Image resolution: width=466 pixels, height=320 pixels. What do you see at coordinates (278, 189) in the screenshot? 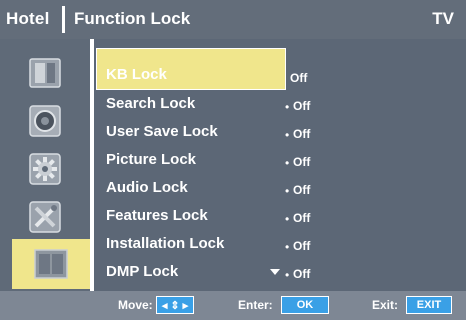
I see `menu-item-audio-lock: Audio Lock • Off` at bounding box center [278, 189].